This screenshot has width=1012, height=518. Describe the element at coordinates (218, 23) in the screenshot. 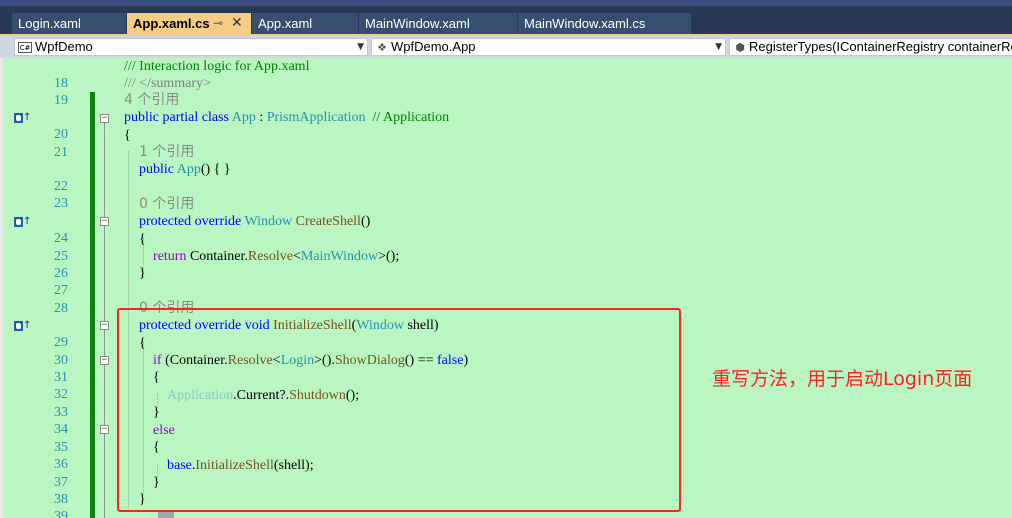

I see `pin-icon: ⊸` at that location.